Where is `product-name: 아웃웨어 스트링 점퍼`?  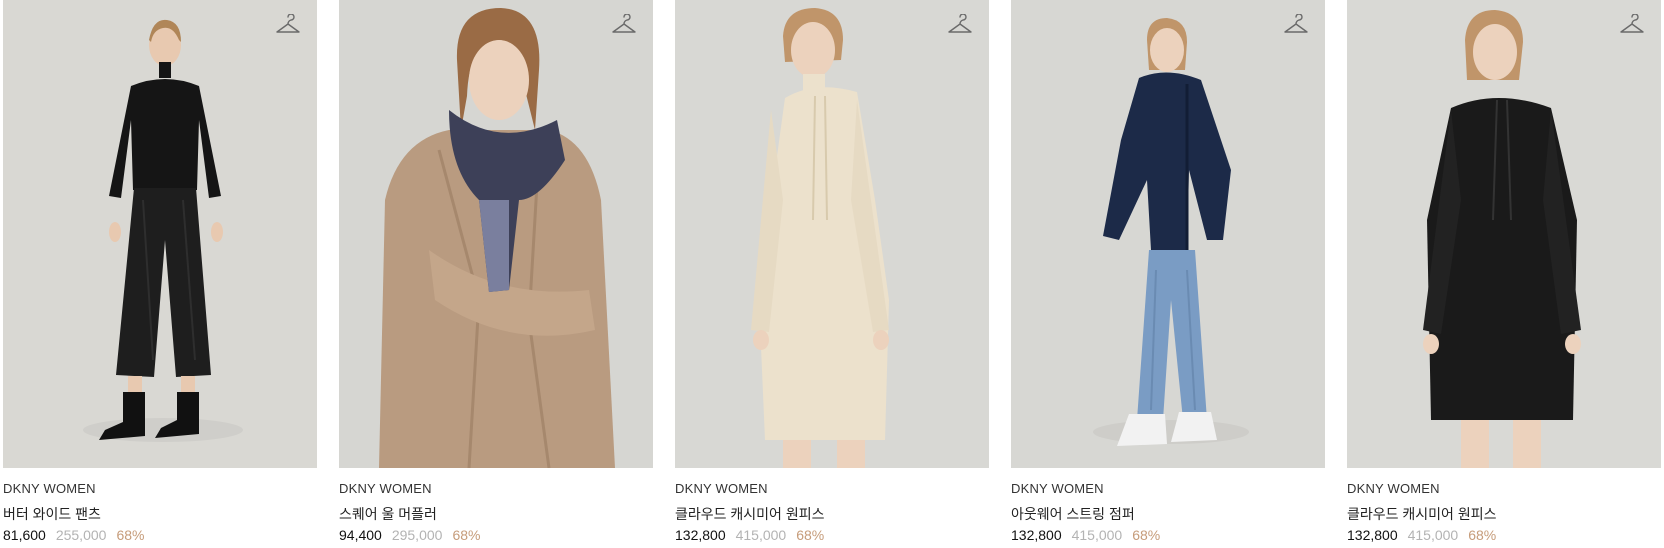
product-name: 아웃웨어 스트링 점퍼 is located at coordinates (1073, 514).